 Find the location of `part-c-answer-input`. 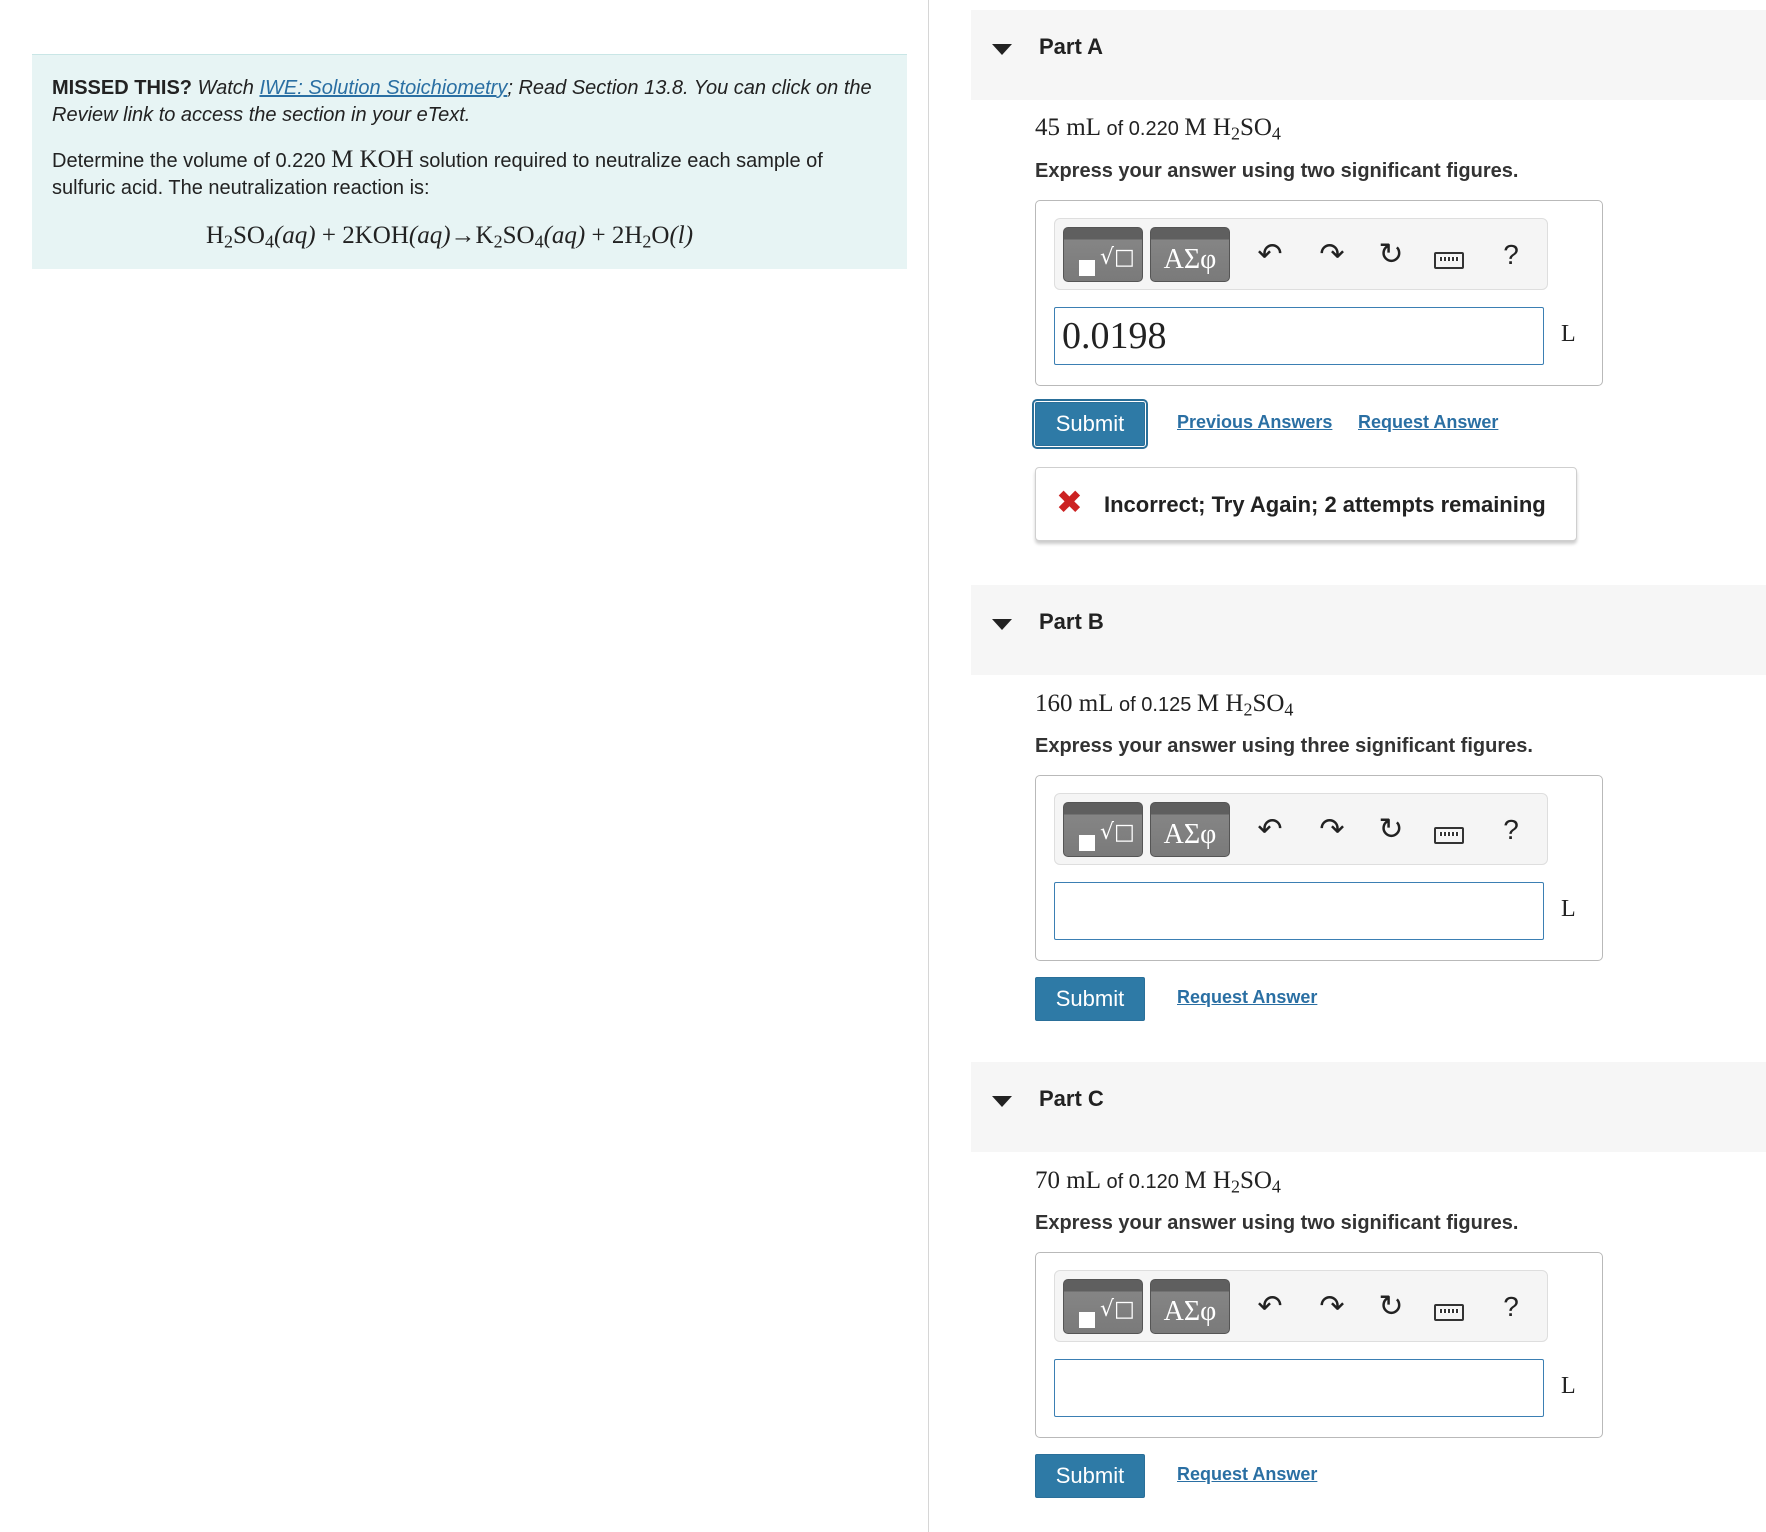

part-c-answer-input is located at coordinates (1299, 1388).